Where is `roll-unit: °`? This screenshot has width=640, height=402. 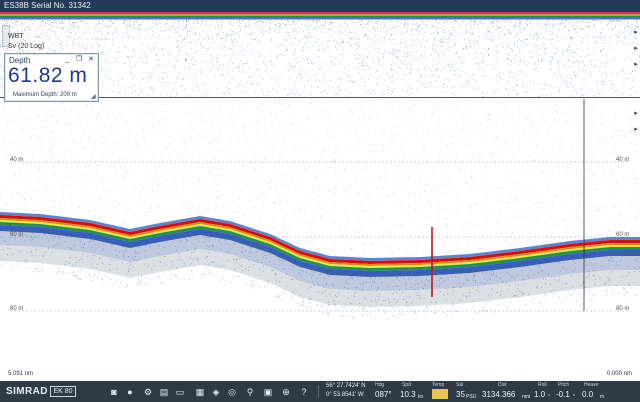
roll-unit: ° is located at coordinates (549, 397).